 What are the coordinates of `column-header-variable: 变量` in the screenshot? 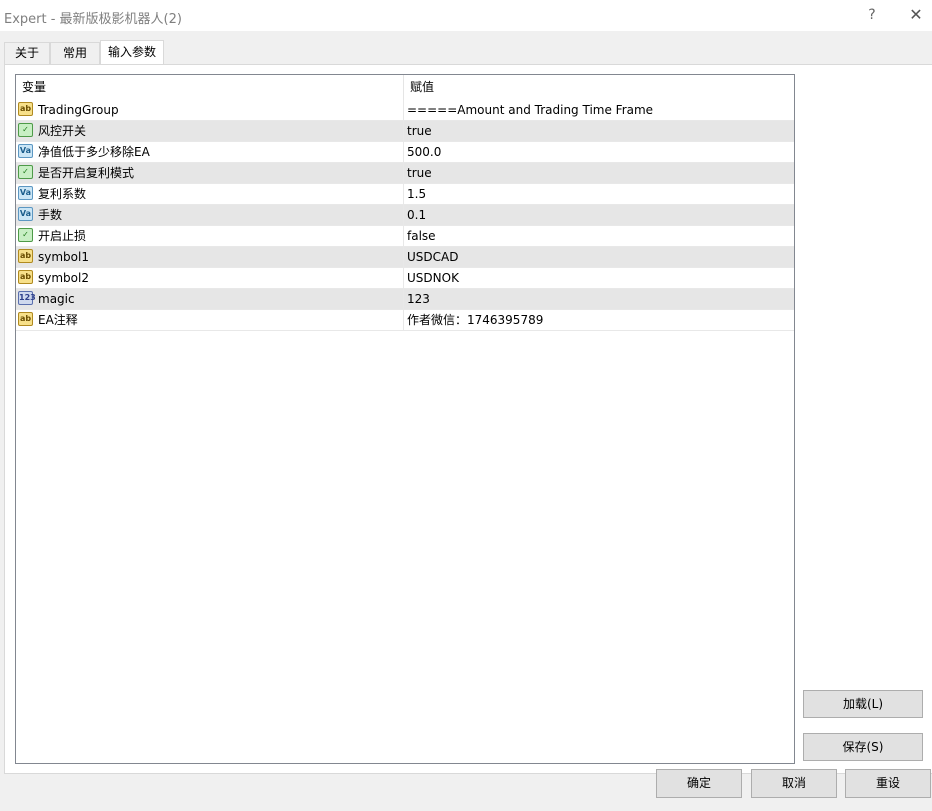 It's located at (210, 87).